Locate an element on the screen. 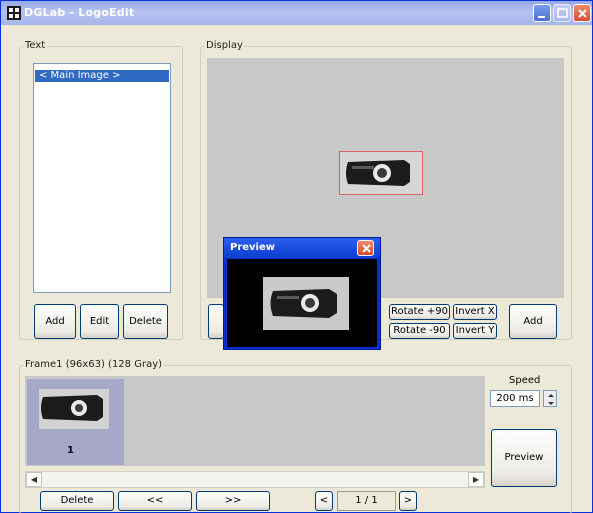 This screenshot has height=513, width=593. frame-delete-label: Delete is located at coordinates (77, 500).